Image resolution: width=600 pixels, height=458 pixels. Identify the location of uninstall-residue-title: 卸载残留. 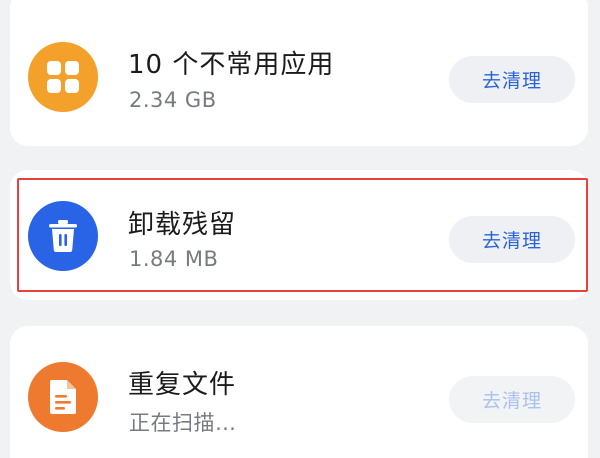
(182, 225).